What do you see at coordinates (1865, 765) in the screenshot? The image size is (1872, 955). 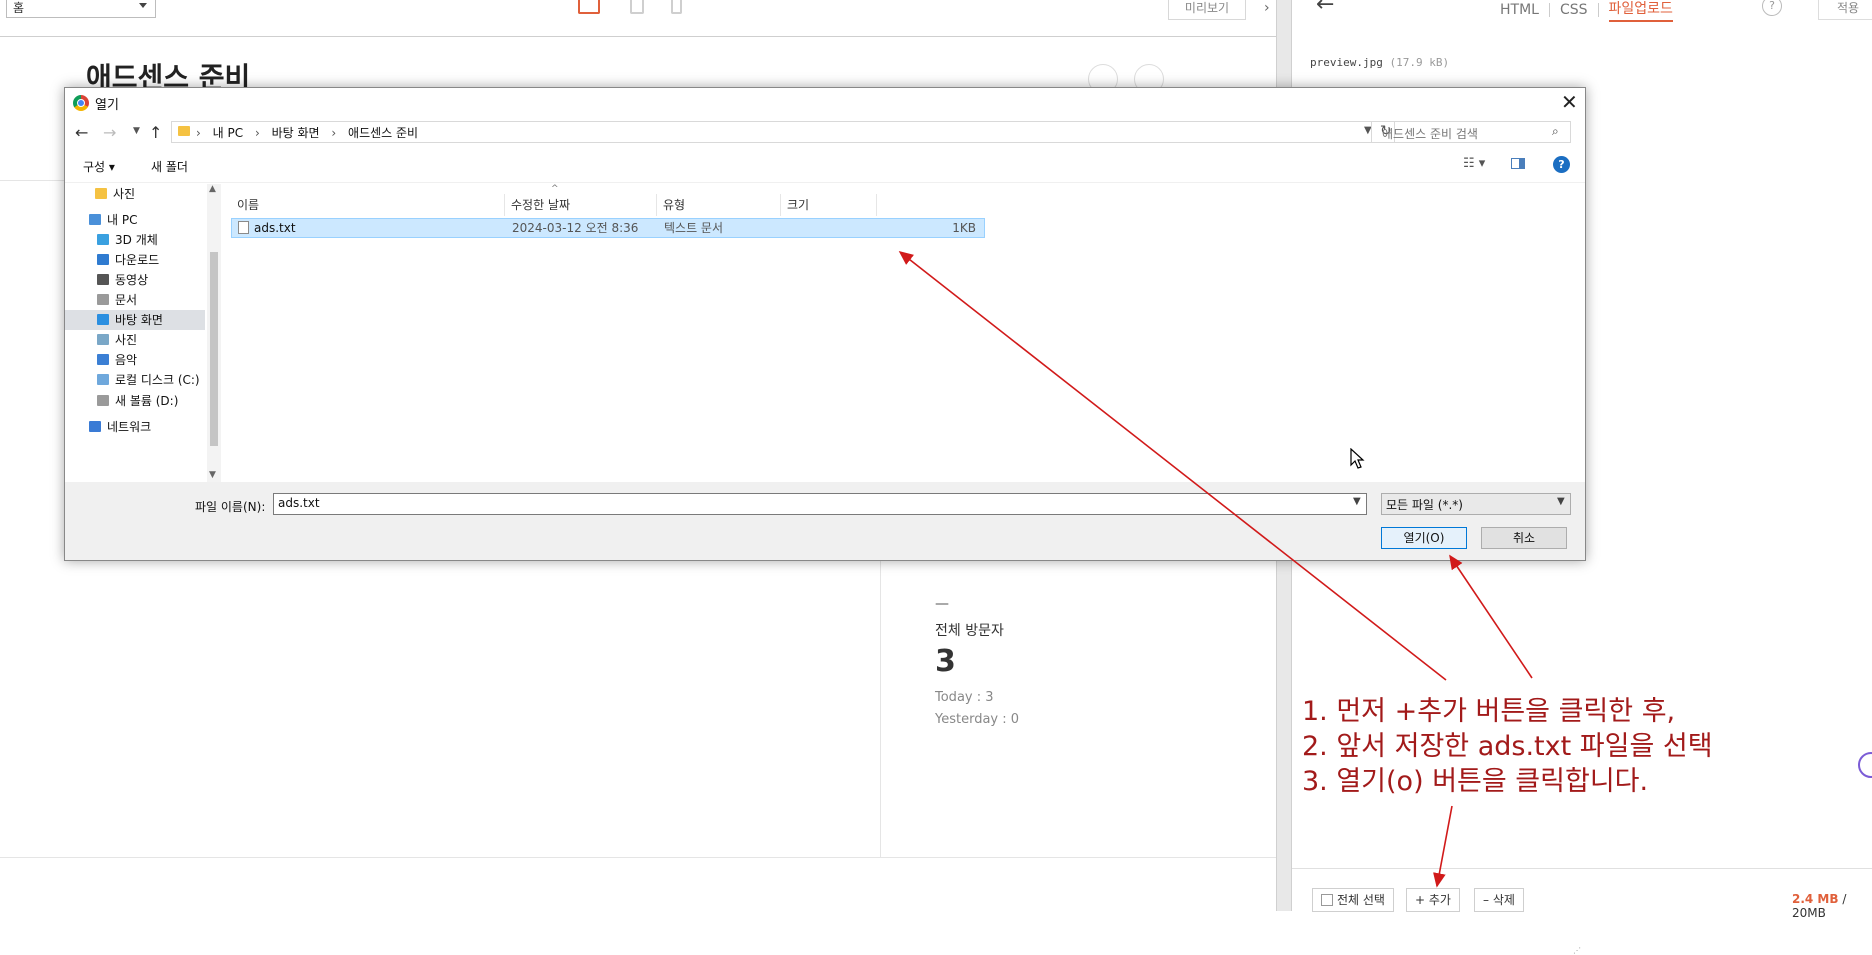 I see `floating-widget-icon` at bounding box center [1865, 765].